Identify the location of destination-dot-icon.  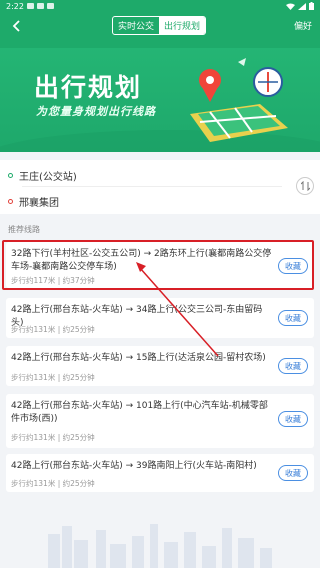
(10, 201).